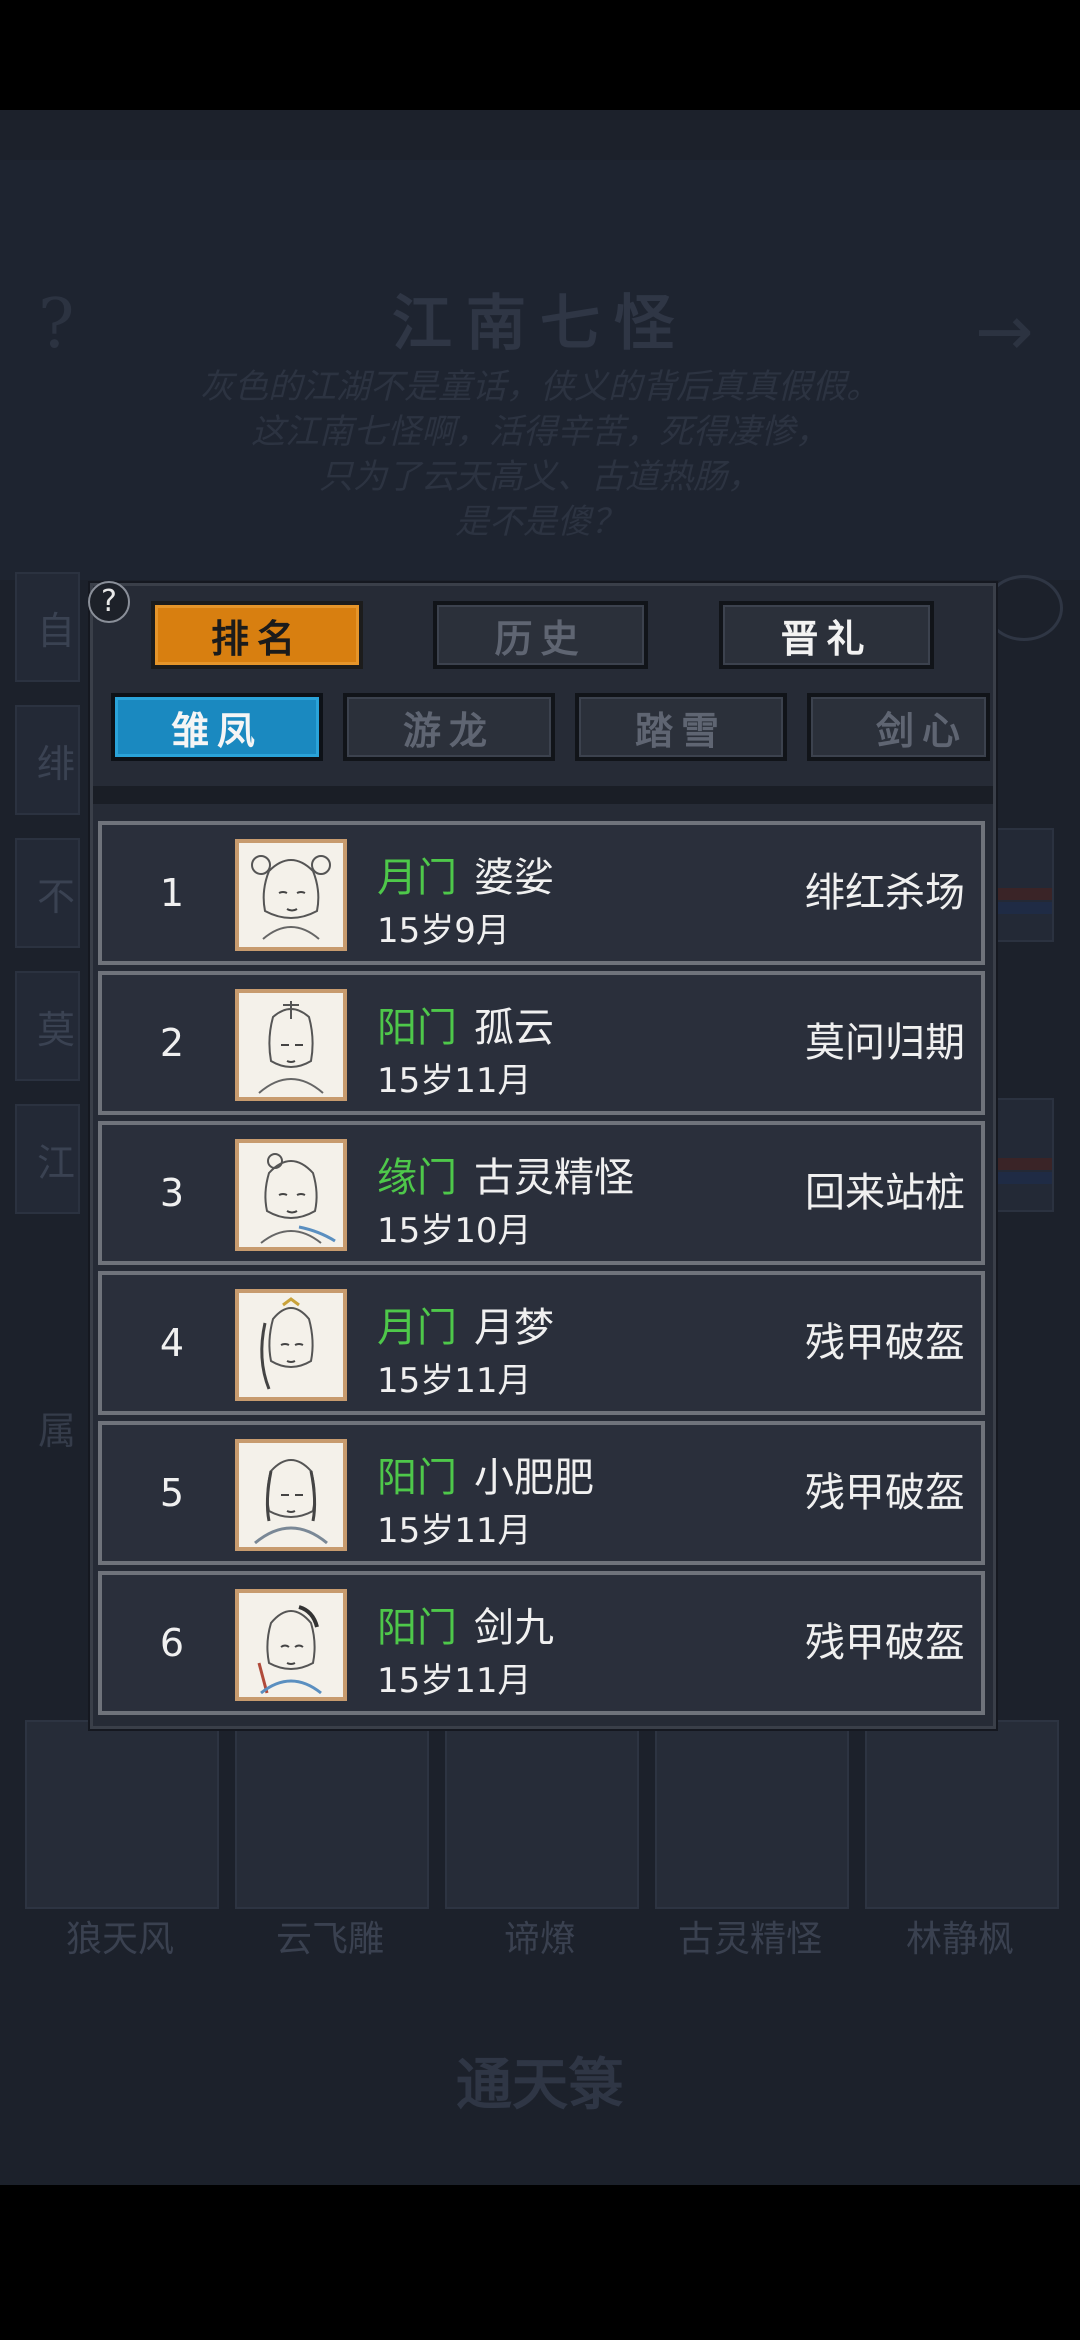 The image size is (1080, 2340). I want to click on description-line: 只为了云天高义、古道热肠，, so click(540, 477).